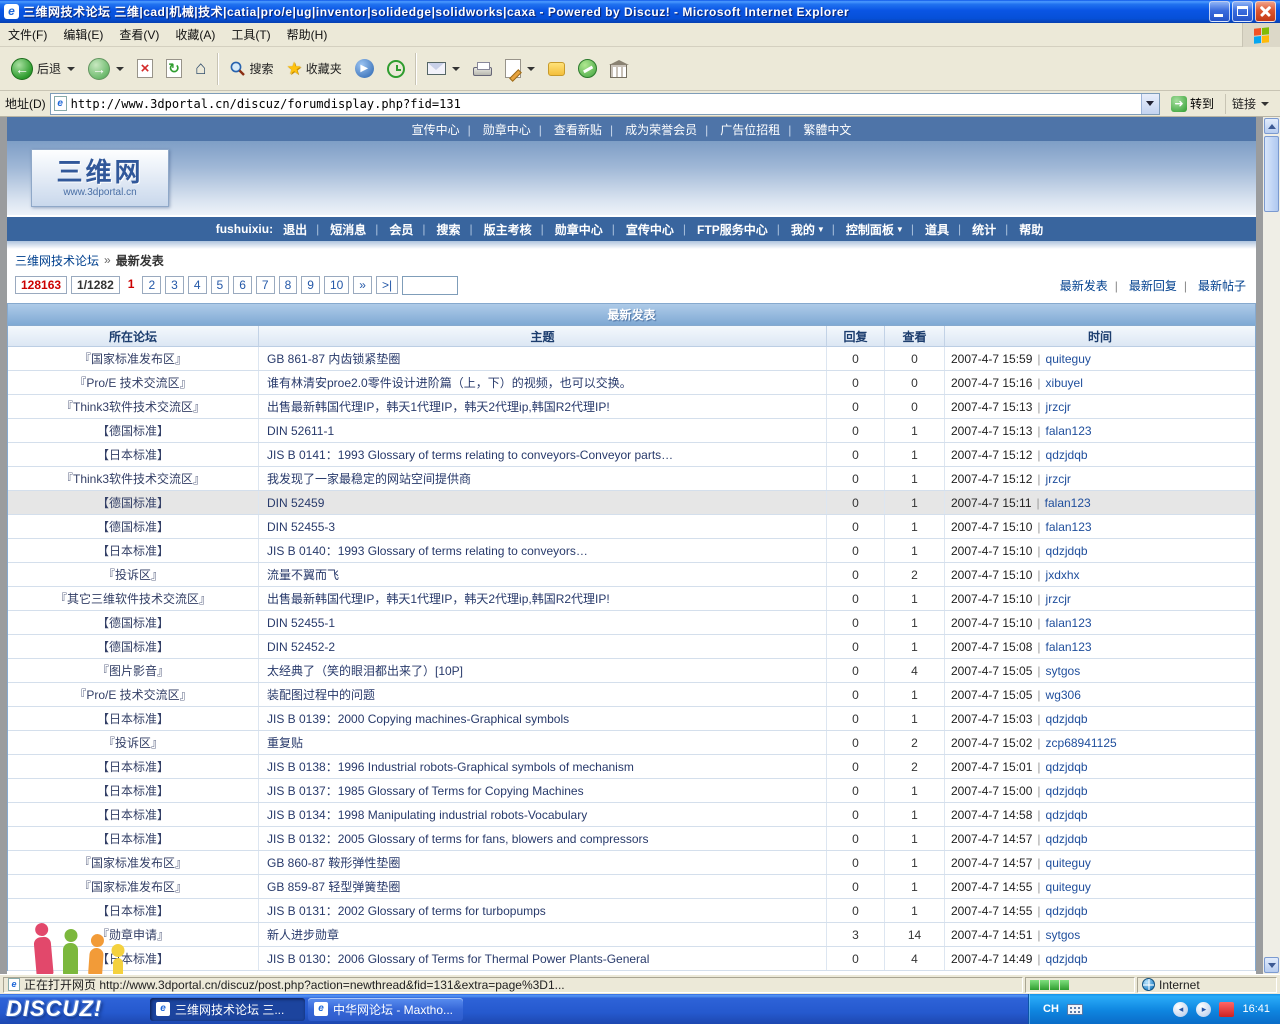  What do you see at coordinates (195, 34) in the screenshot?
I see `menu-item: 收藏(A)` at bounding box center [195, 34].